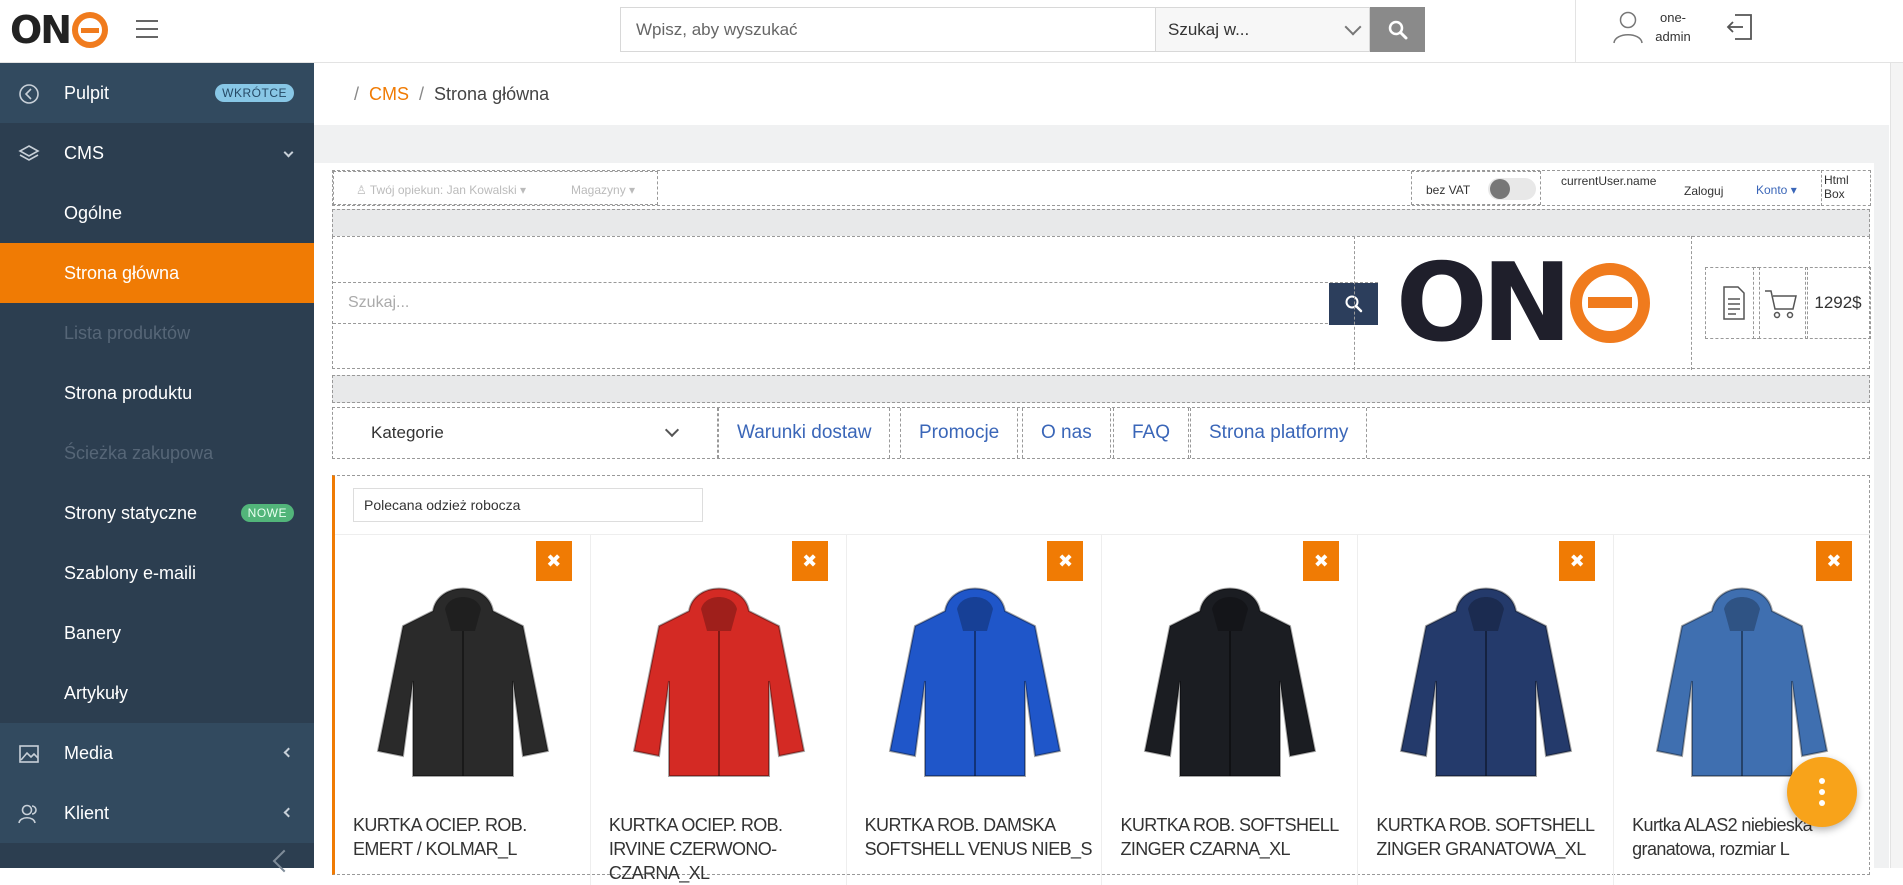 This screenshot has width=1903, height=885. I want to click on warehouses-dropdown: Magazyny ▾, so click(603, 190).